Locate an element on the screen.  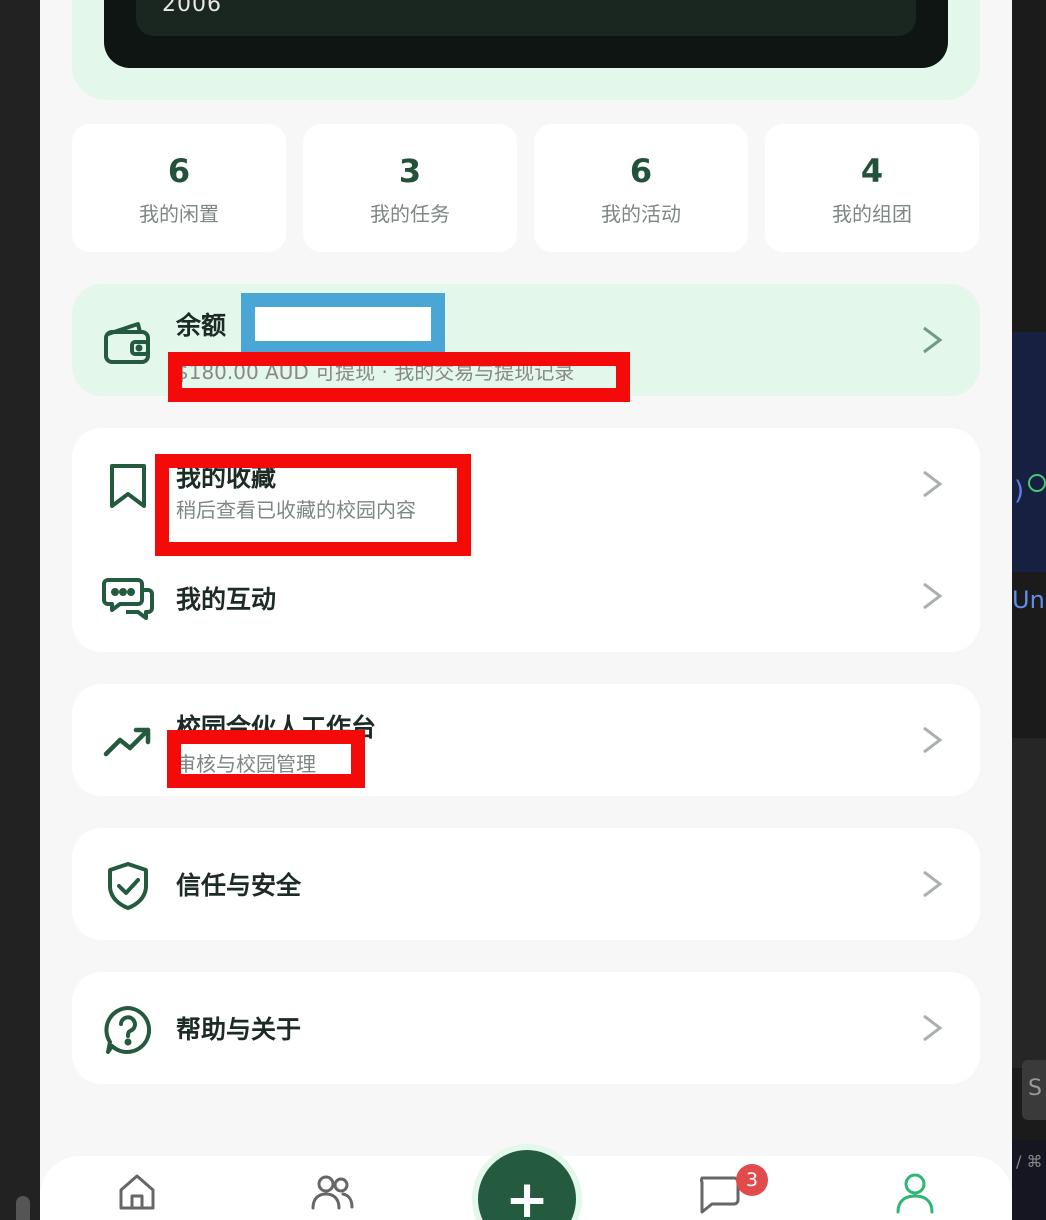
stat-value: 4 is located at coordinates (872, 171).